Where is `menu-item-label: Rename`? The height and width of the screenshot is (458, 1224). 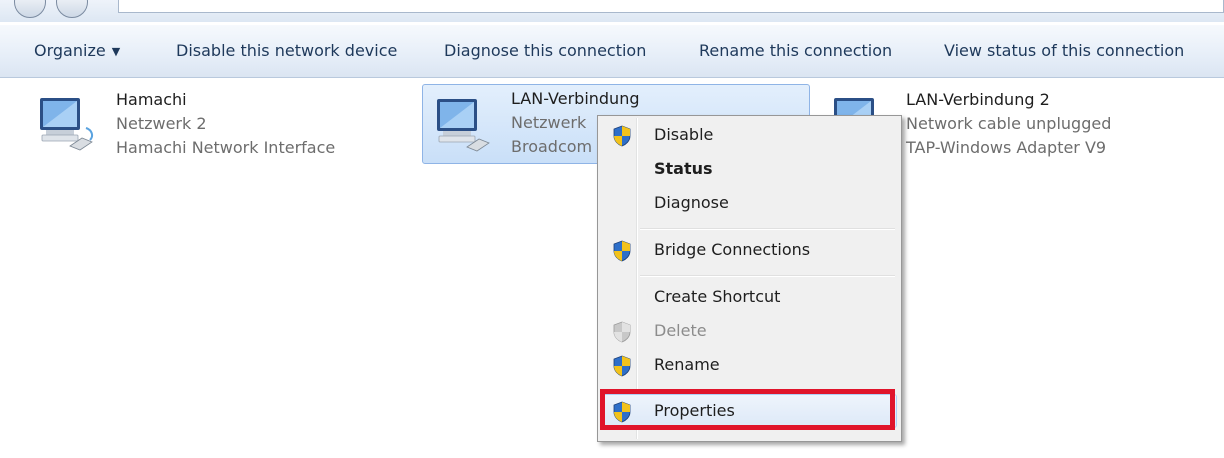 menu-item-label: Rename is located at coordinates (687, 364).